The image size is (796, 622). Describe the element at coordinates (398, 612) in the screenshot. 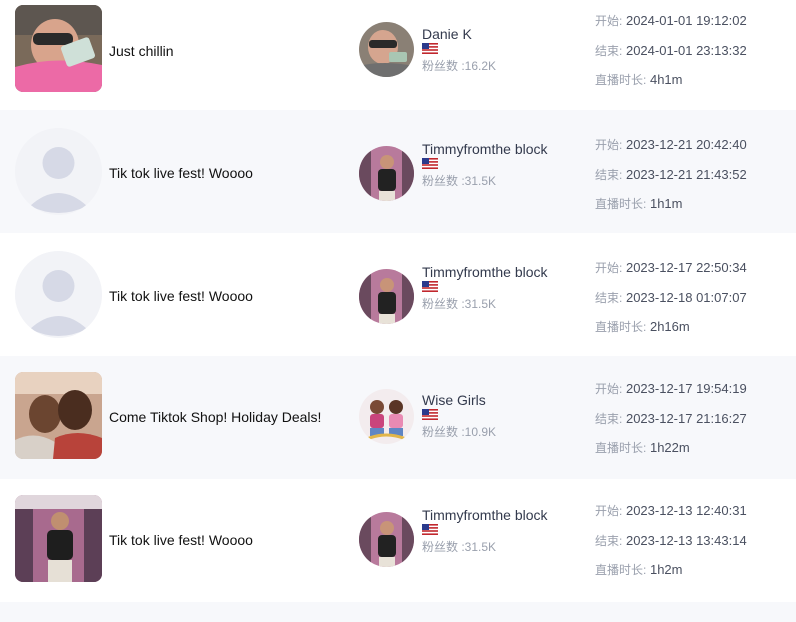

I see `next-row-partial` at that location.